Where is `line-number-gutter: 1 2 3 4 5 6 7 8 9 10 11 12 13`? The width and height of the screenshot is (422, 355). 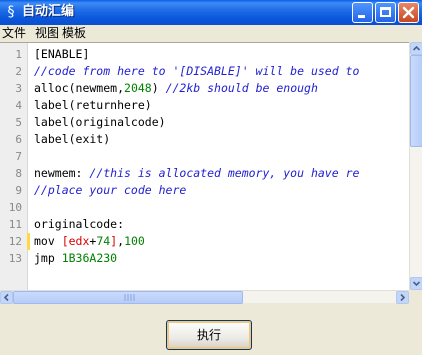
line-number-gutter: 1 2 3 4 5 6 7 8 9 10 11 12 13 is located at coordinates (14, 166).